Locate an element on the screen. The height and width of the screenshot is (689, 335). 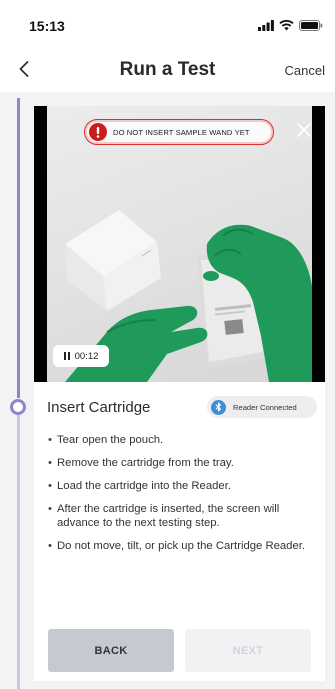
instruction-item: Load the cartridge into the Reader. is located at coordinates (184, 486).